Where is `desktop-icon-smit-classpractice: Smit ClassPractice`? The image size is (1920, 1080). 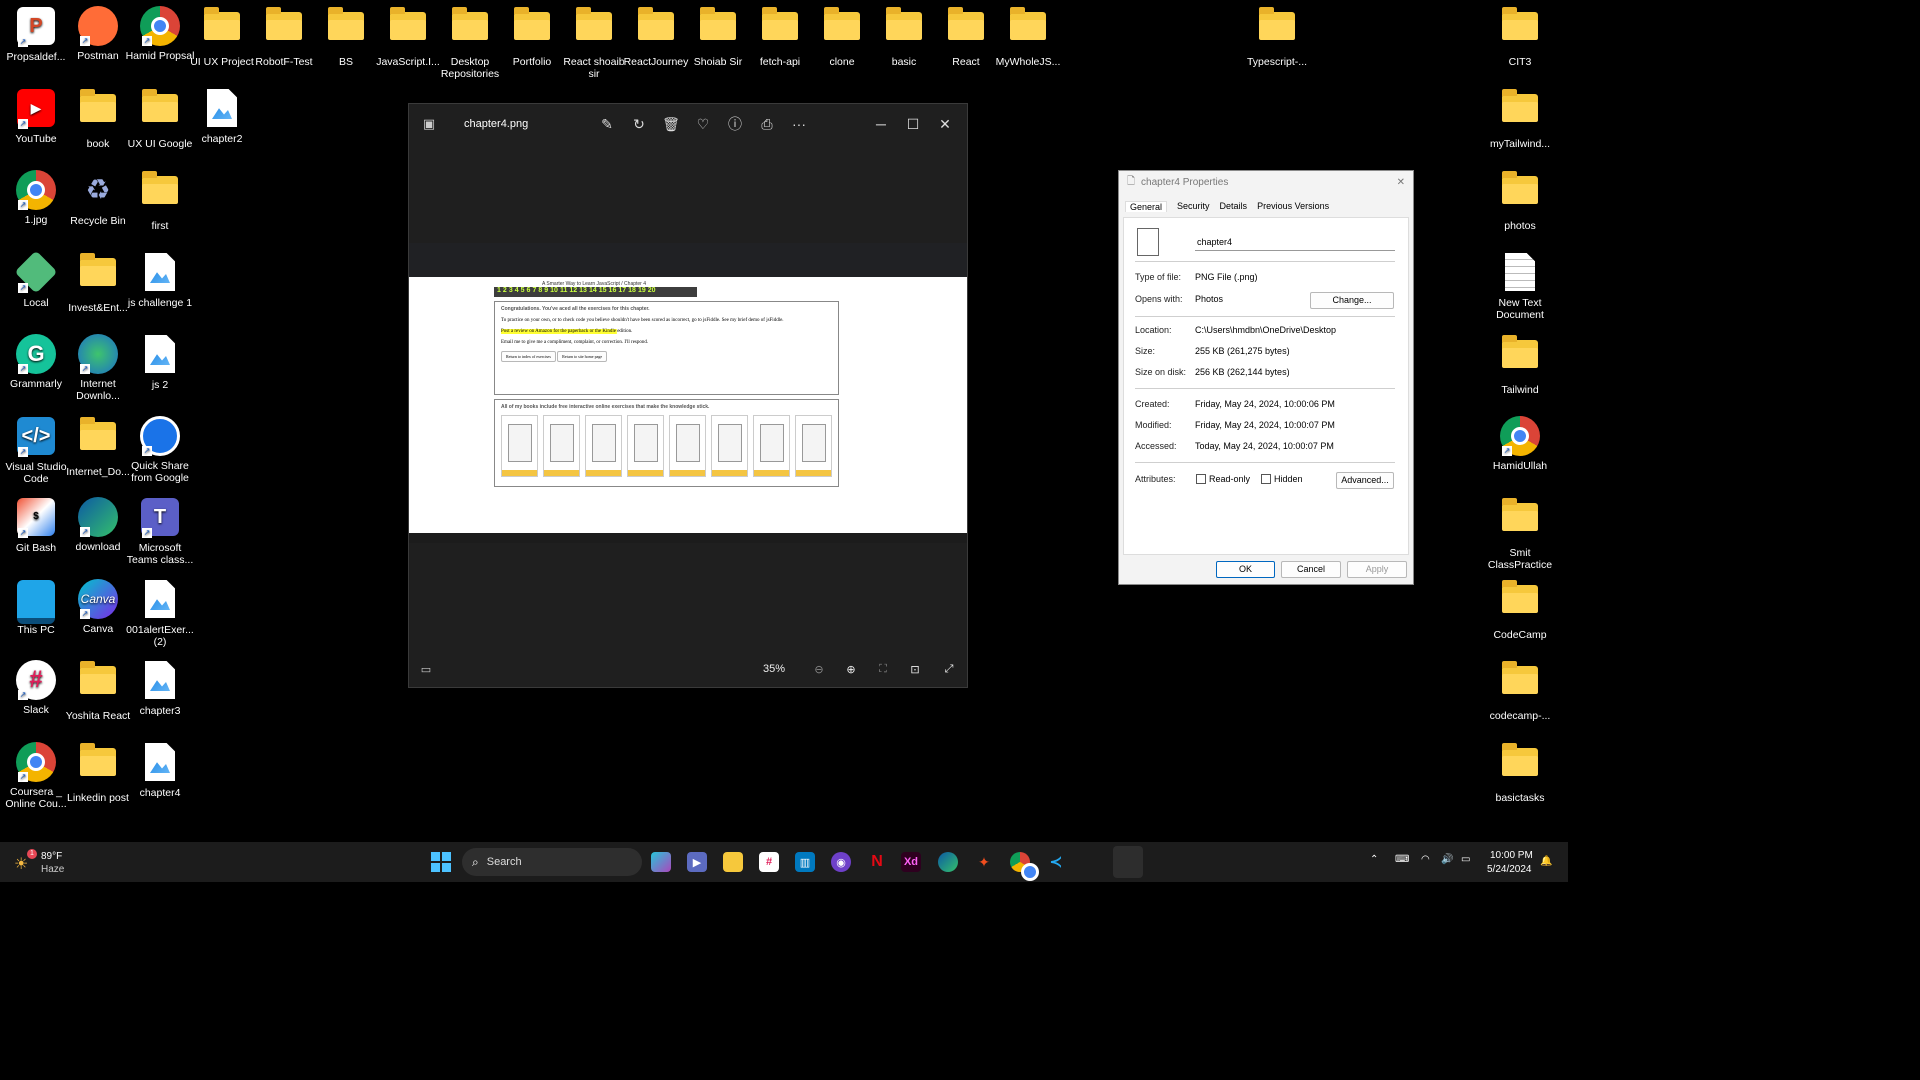 desktop-icon-smit-classpractice: Smit ClassPractice is located at coordinates (1520, 534).